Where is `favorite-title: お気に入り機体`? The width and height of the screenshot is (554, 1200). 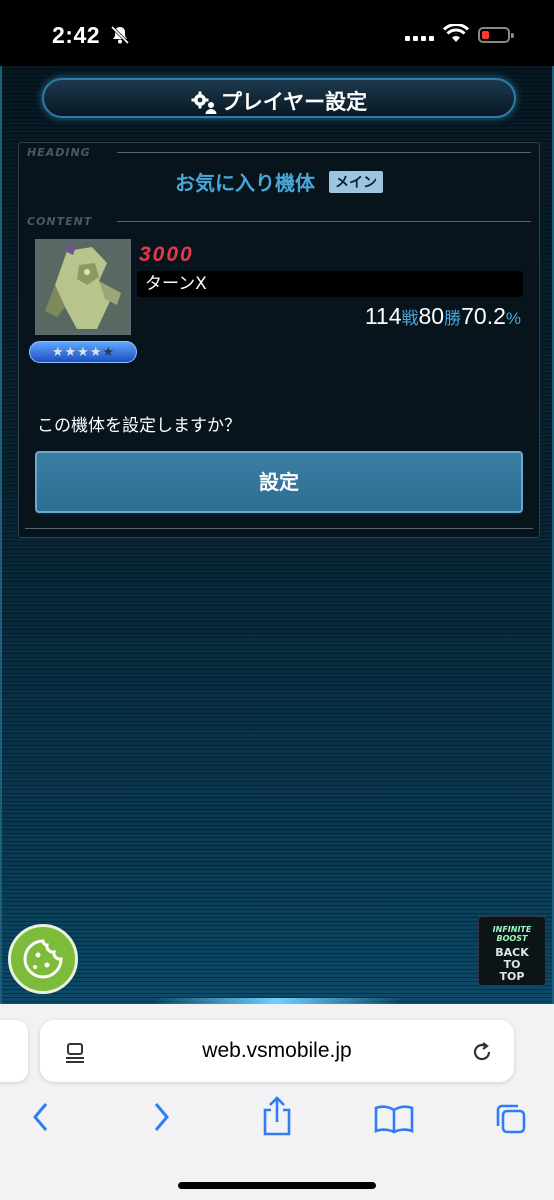 favorite-title: お気に入り機体 is located at coordinates (245, 183).